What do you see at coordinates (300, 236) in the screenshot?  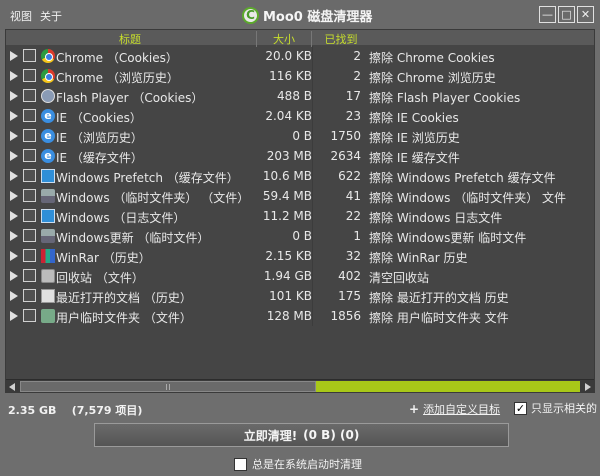 I see `table-row: Windows更新 （临时文件） 0 B 1 擦除 Windows更新 临时文件` at bounding box center [300, 236].